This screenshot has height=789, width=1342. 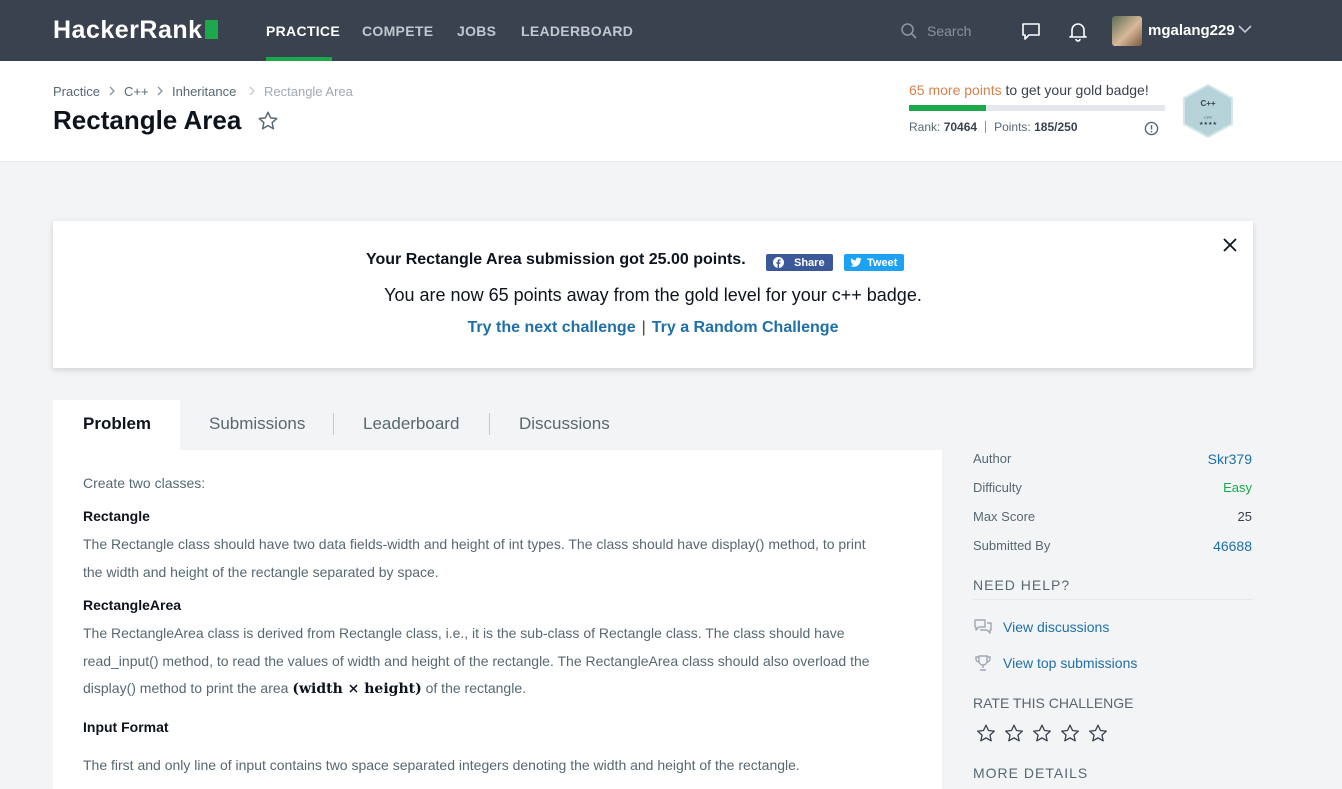 What do you see at coordinates (1098, 733) in the screenshot?
I see `rating-star-5-icon` at bounding box center [1098, 733].